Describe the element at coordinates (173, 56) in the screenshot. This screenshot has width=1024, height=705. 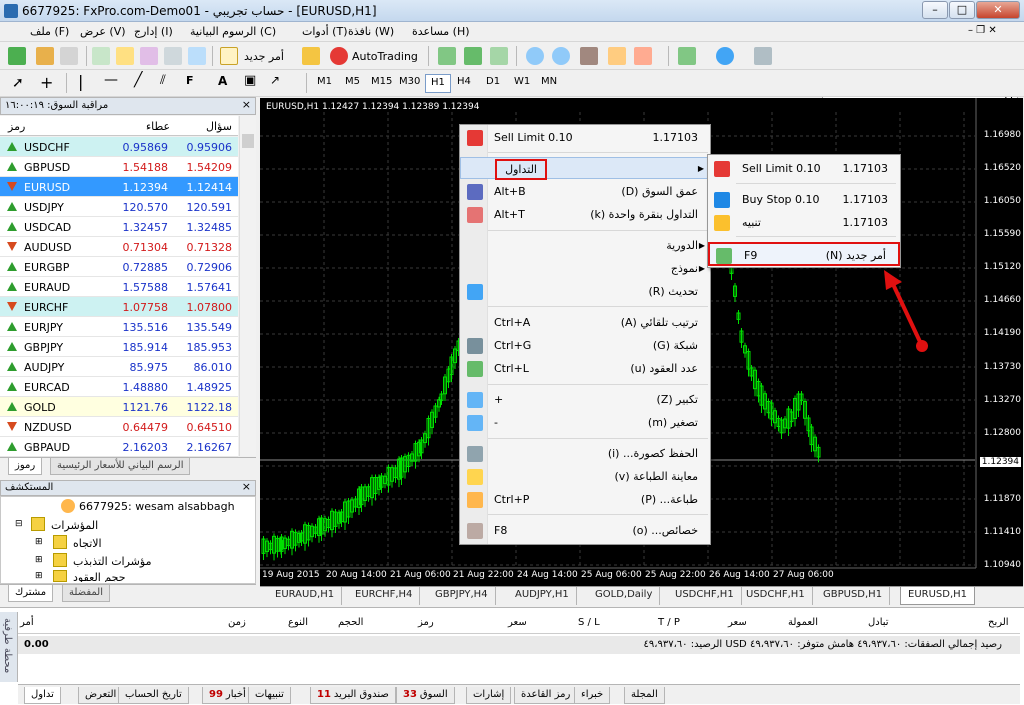
I see `data-window-icon` at that location.